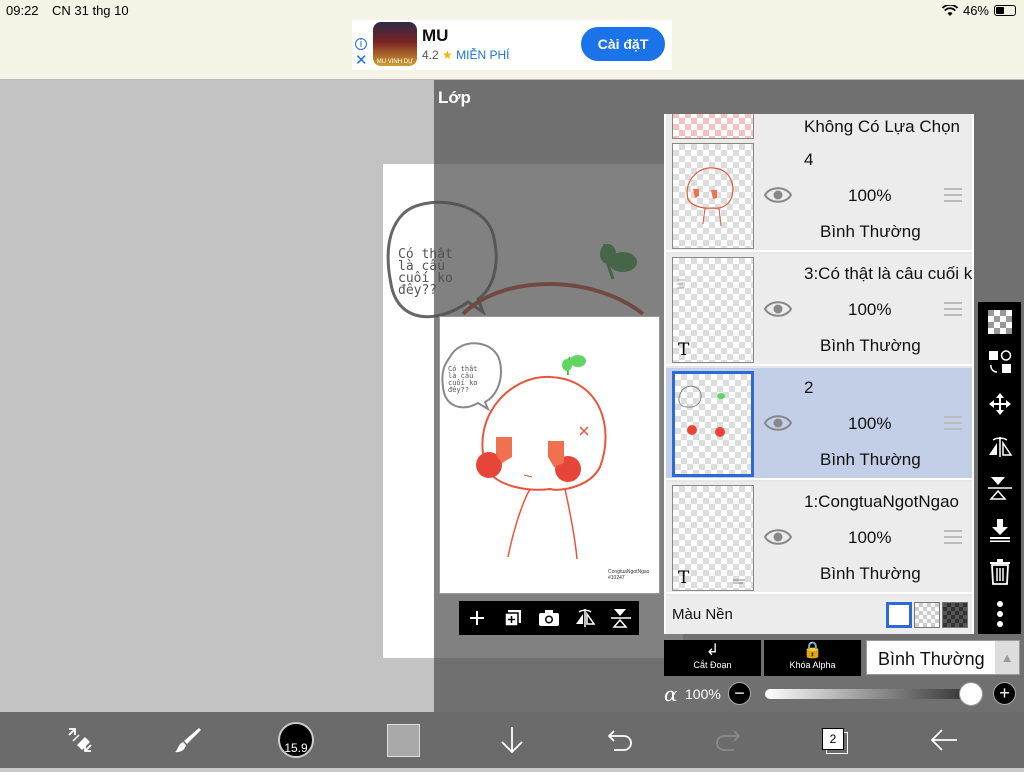 Image resolution: width=1024 pixels, height=772 pixels. I want to click on camera-button, so click(549, 618).